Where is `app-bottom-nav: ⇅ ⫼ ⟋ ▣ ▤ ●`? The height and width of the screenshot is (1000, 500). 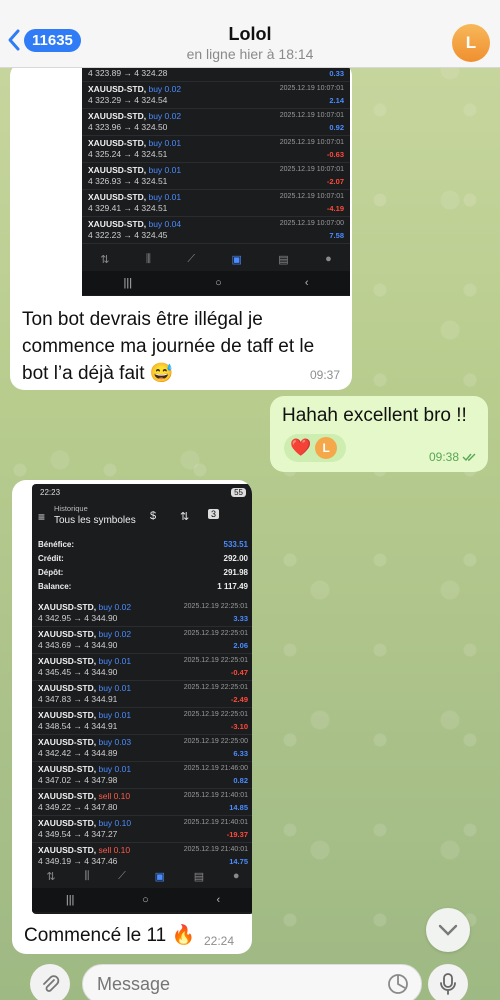
app-bottom-nav: ⇅ ⫼ ⟋ ▣ ▤ ● is located at coordinates (216, 259).